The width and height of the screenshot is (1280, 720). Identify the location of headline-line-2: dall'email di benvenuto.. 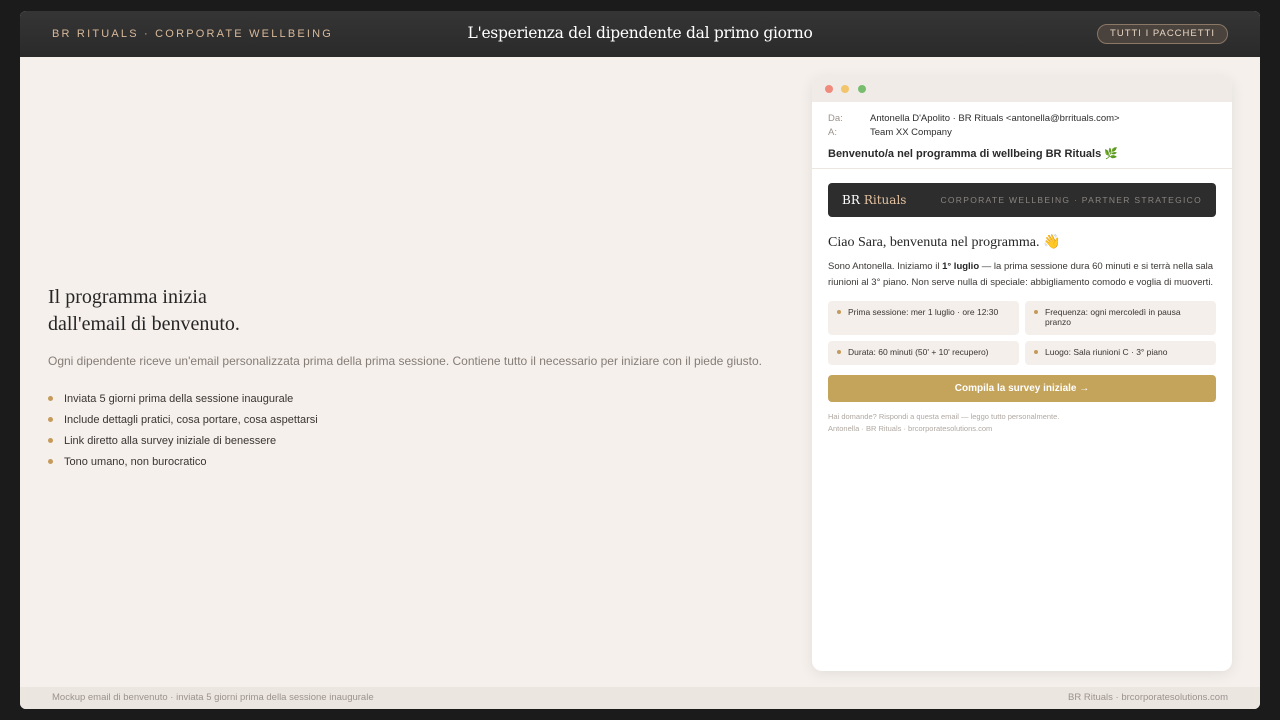
(144, 324).